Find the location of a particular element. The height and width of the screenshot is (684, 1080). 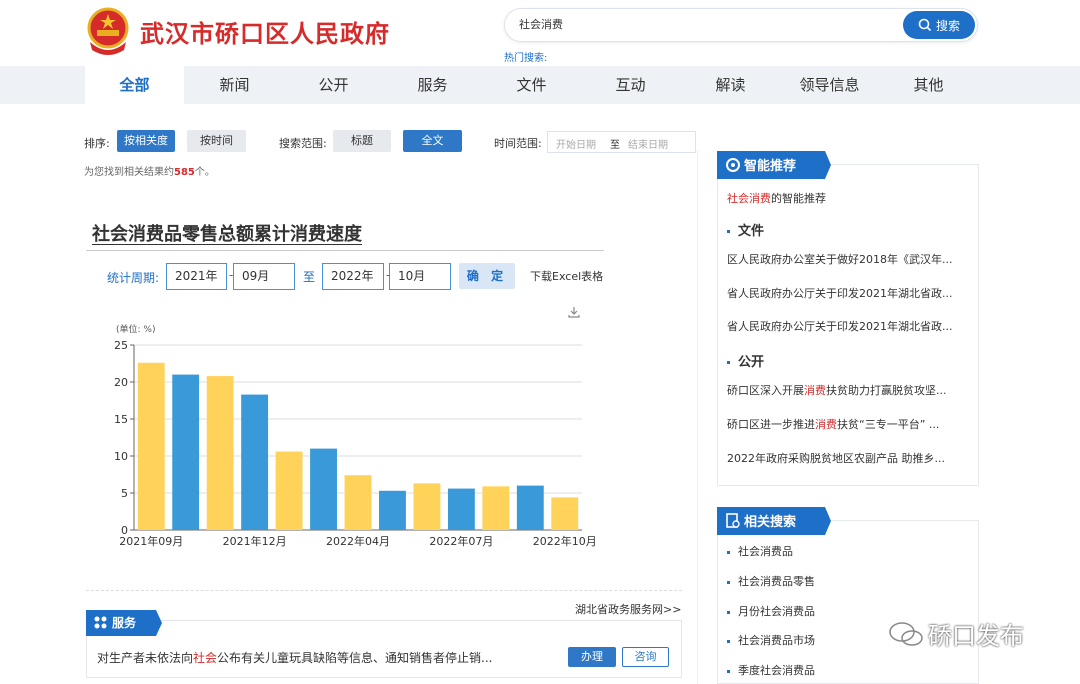

related-search-tag: 相关搜索 is located at coordinates (774, 521).